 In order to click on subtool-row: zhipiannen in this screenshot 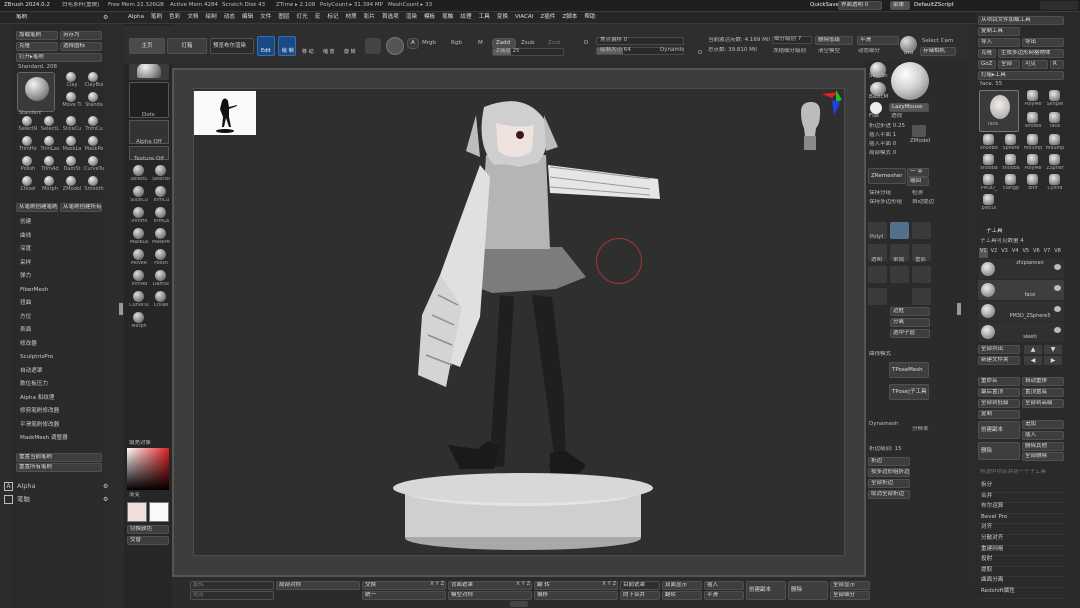, I will do `click(1021, 269)`.